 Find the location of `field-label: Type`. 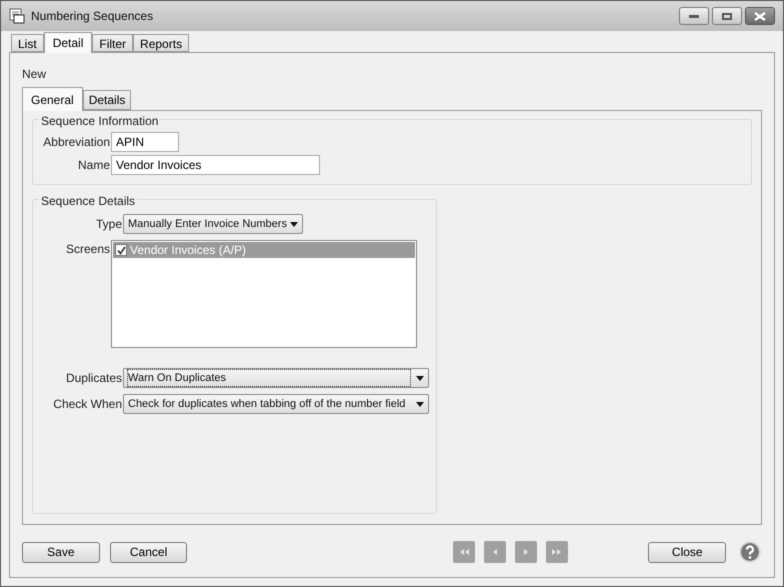

field-label: Type is located at coordinates (108, 224).